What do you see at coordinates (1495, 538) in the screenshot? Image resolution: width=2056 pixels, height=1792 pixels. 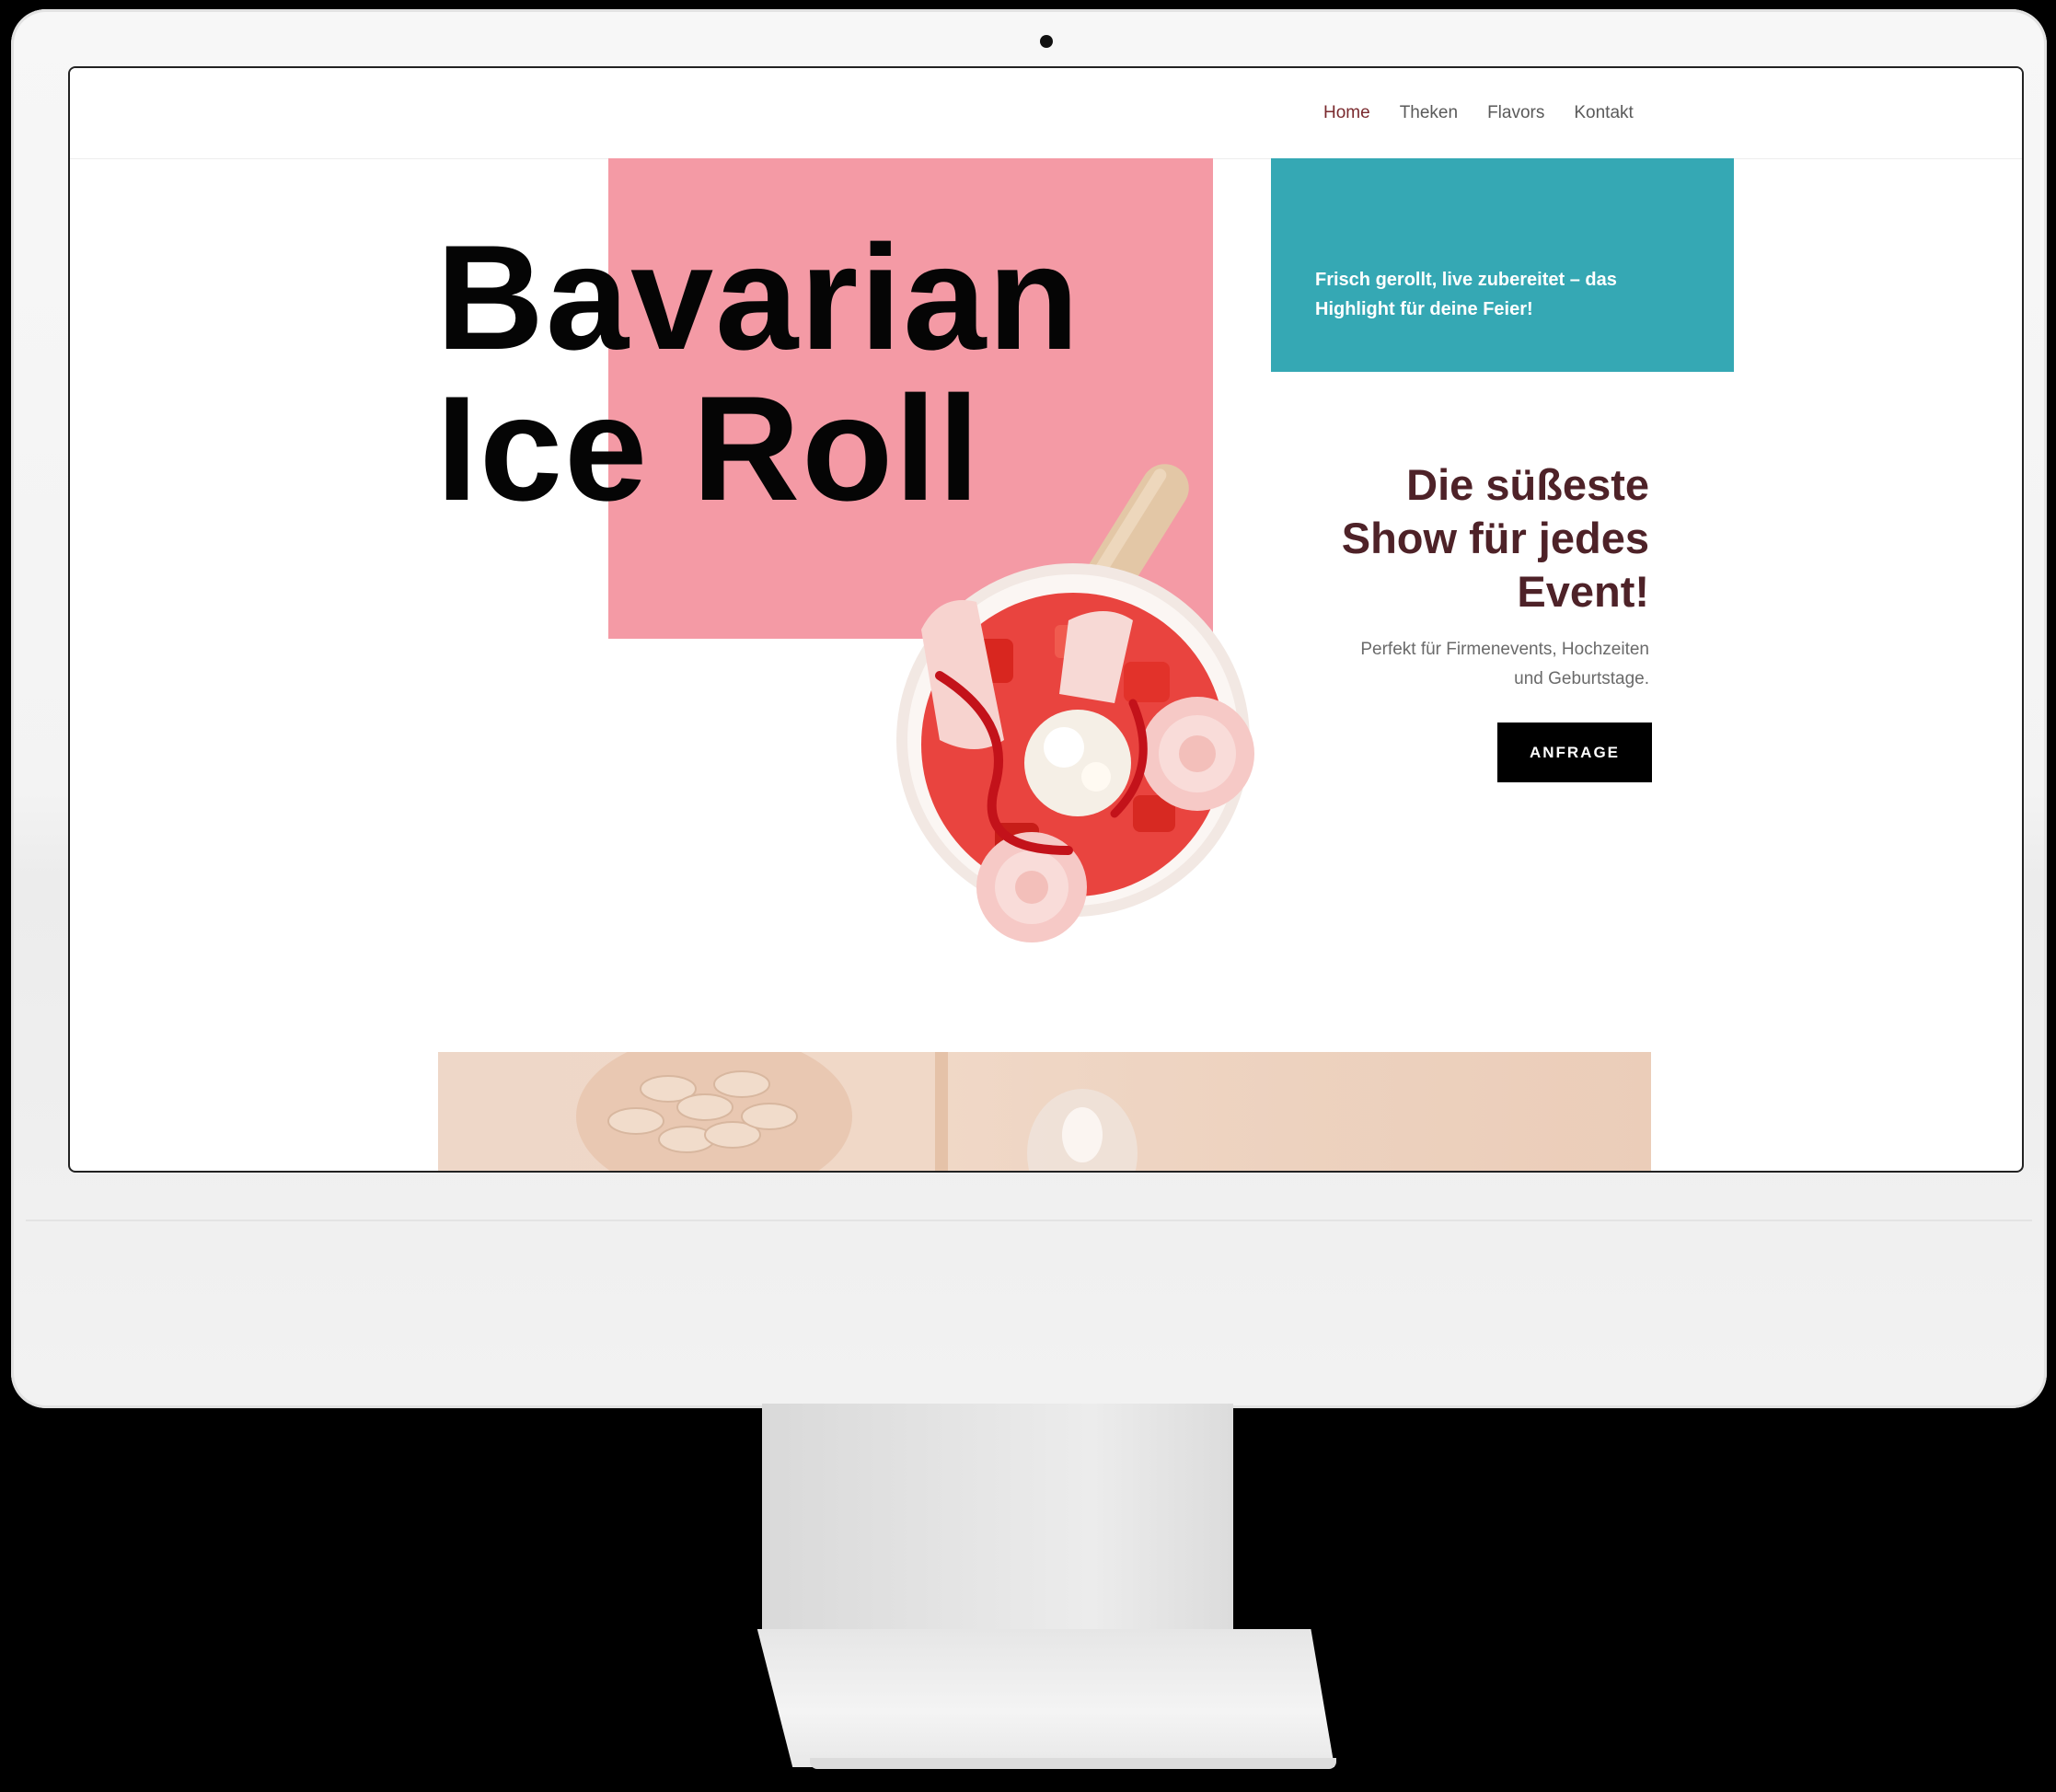 I see `subtitle-line-2: Show für jedes` at bounding box center [1495, 538].